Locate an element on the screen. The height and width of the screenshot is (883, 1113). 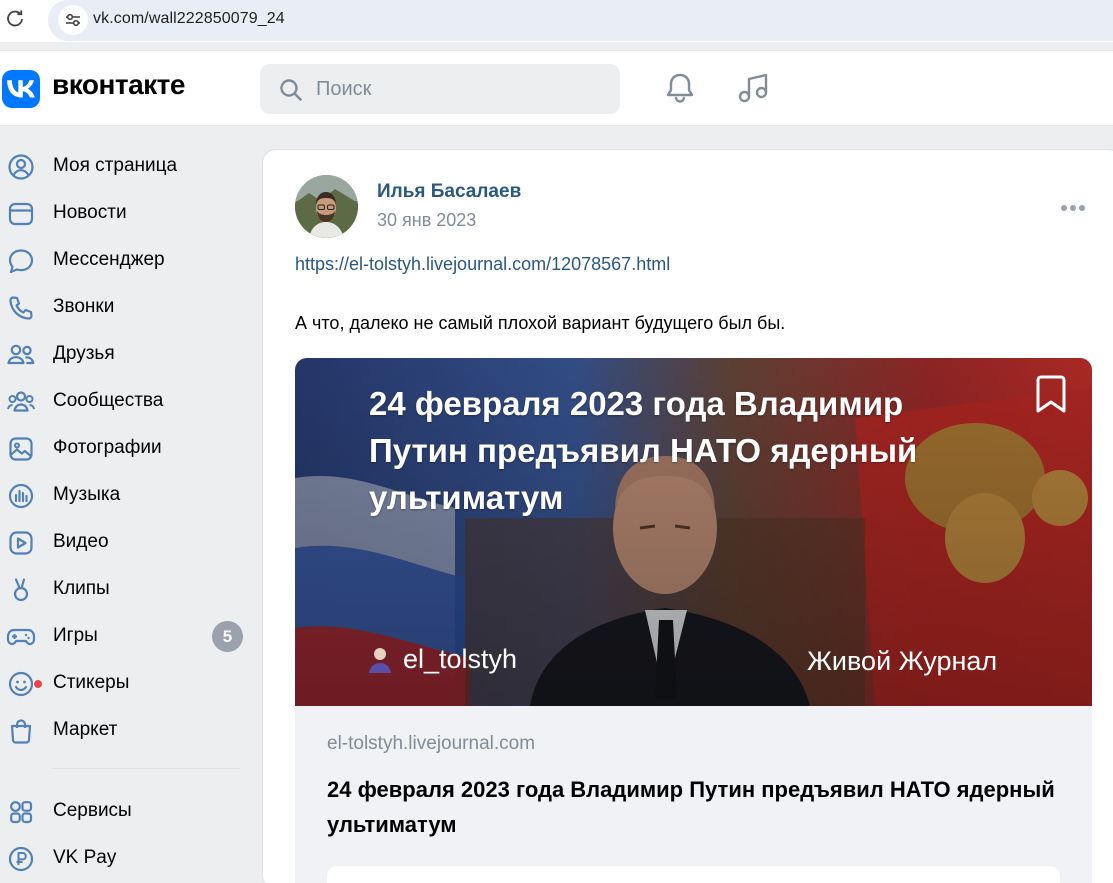
sidebar-item-label: Игры is located at coordinates (75, 635).